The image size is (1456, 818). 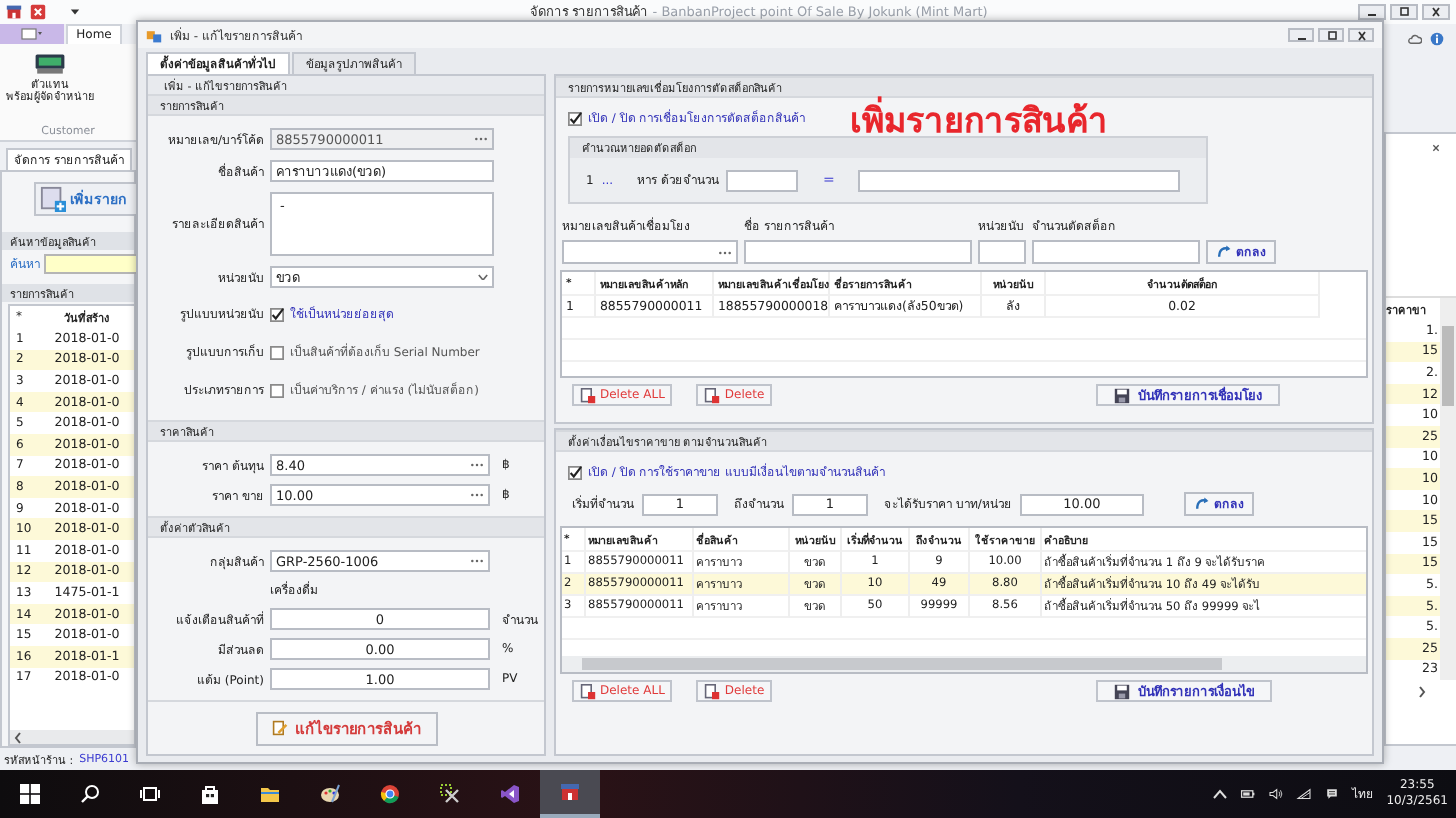 I want to click on tools-icon, so click(x=450, y=794).